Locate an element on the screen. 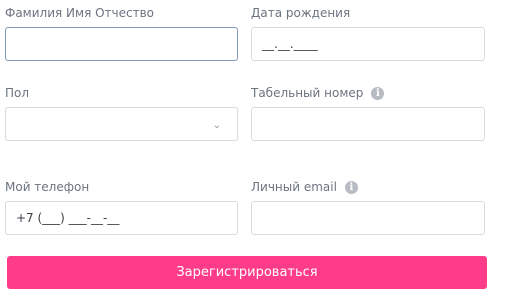 This screenshot has width=507, height=303. gender-label-text: Пол is located at coordinates (17, 93).